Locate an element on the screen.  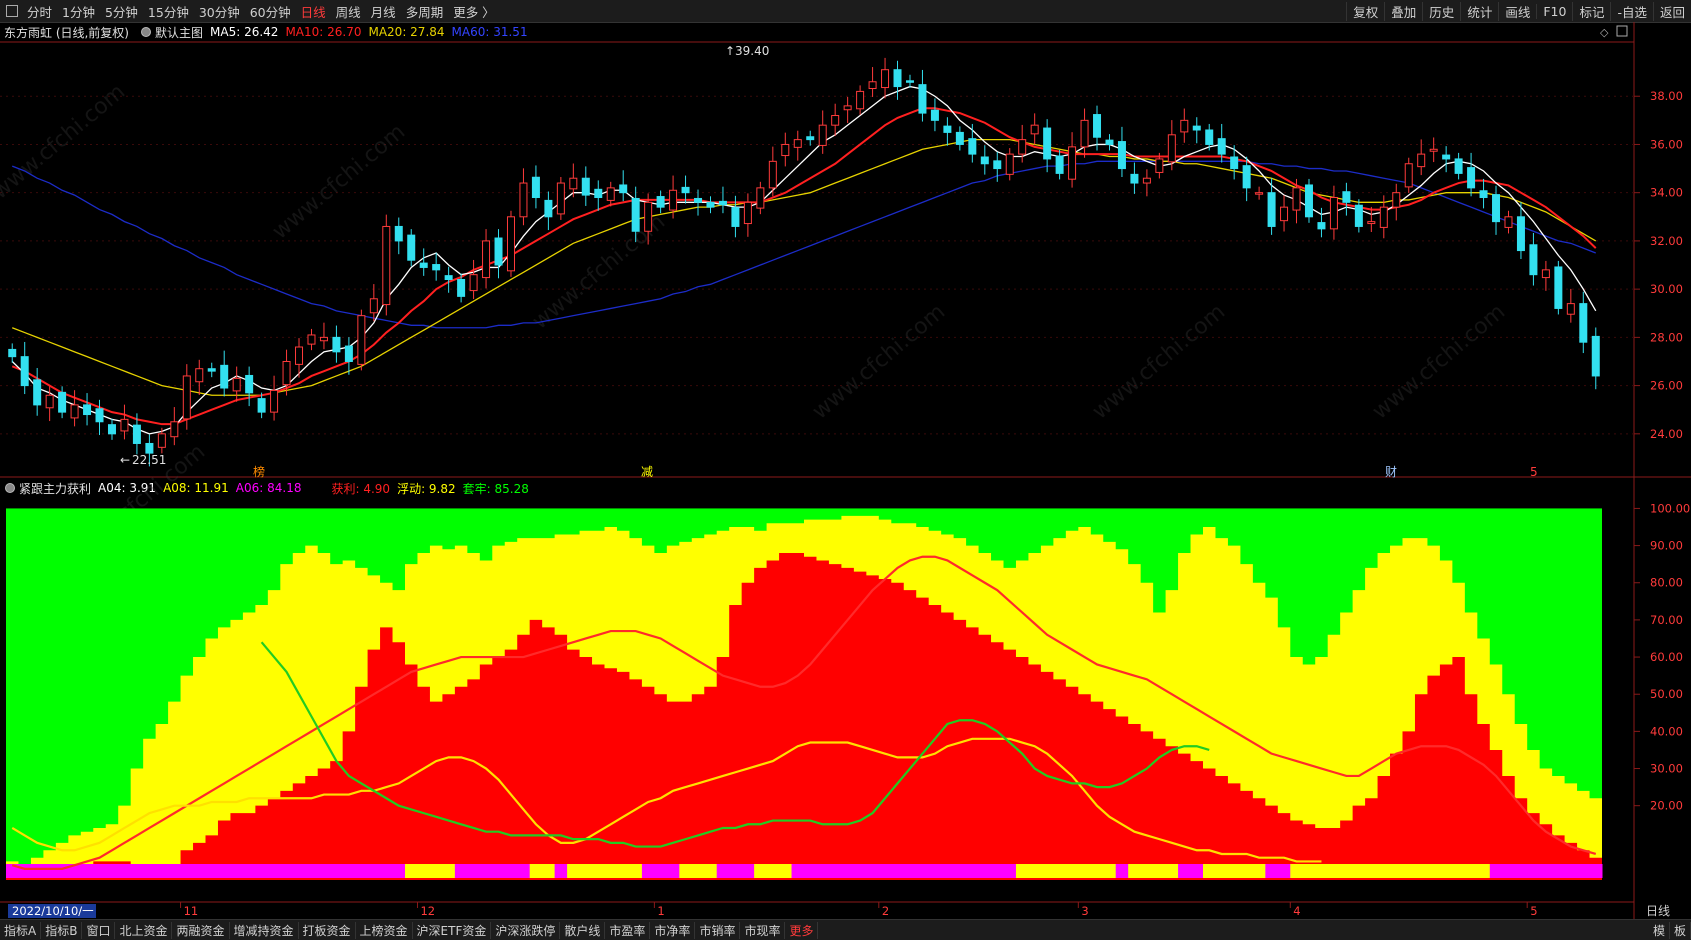
bottom-tab-4: 两融资金 is located at coordinates (201, 930).